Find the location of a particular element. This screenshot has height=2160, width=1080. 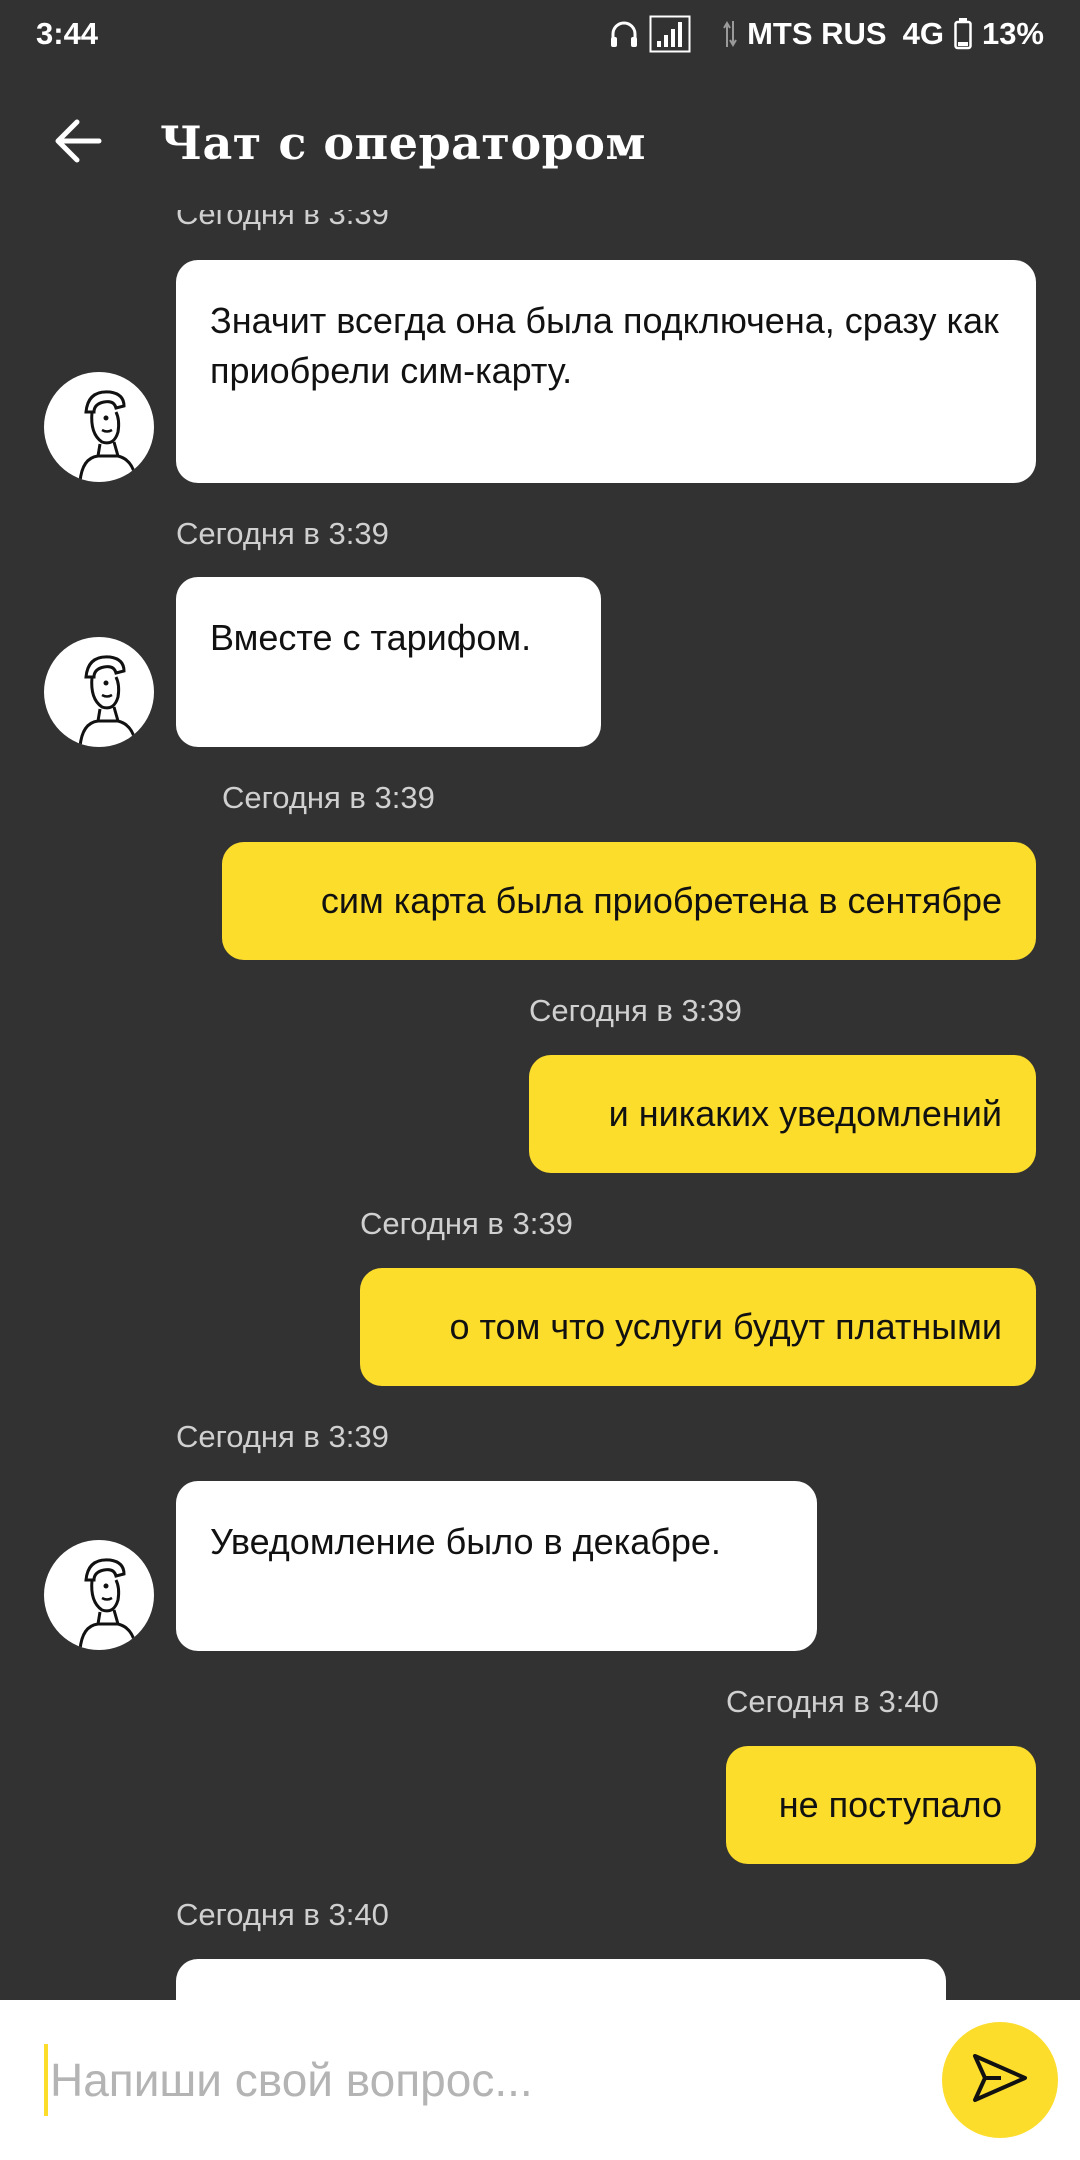

message-text: сим карта была приобретена в сентябре is located at coordinates (661, 900).